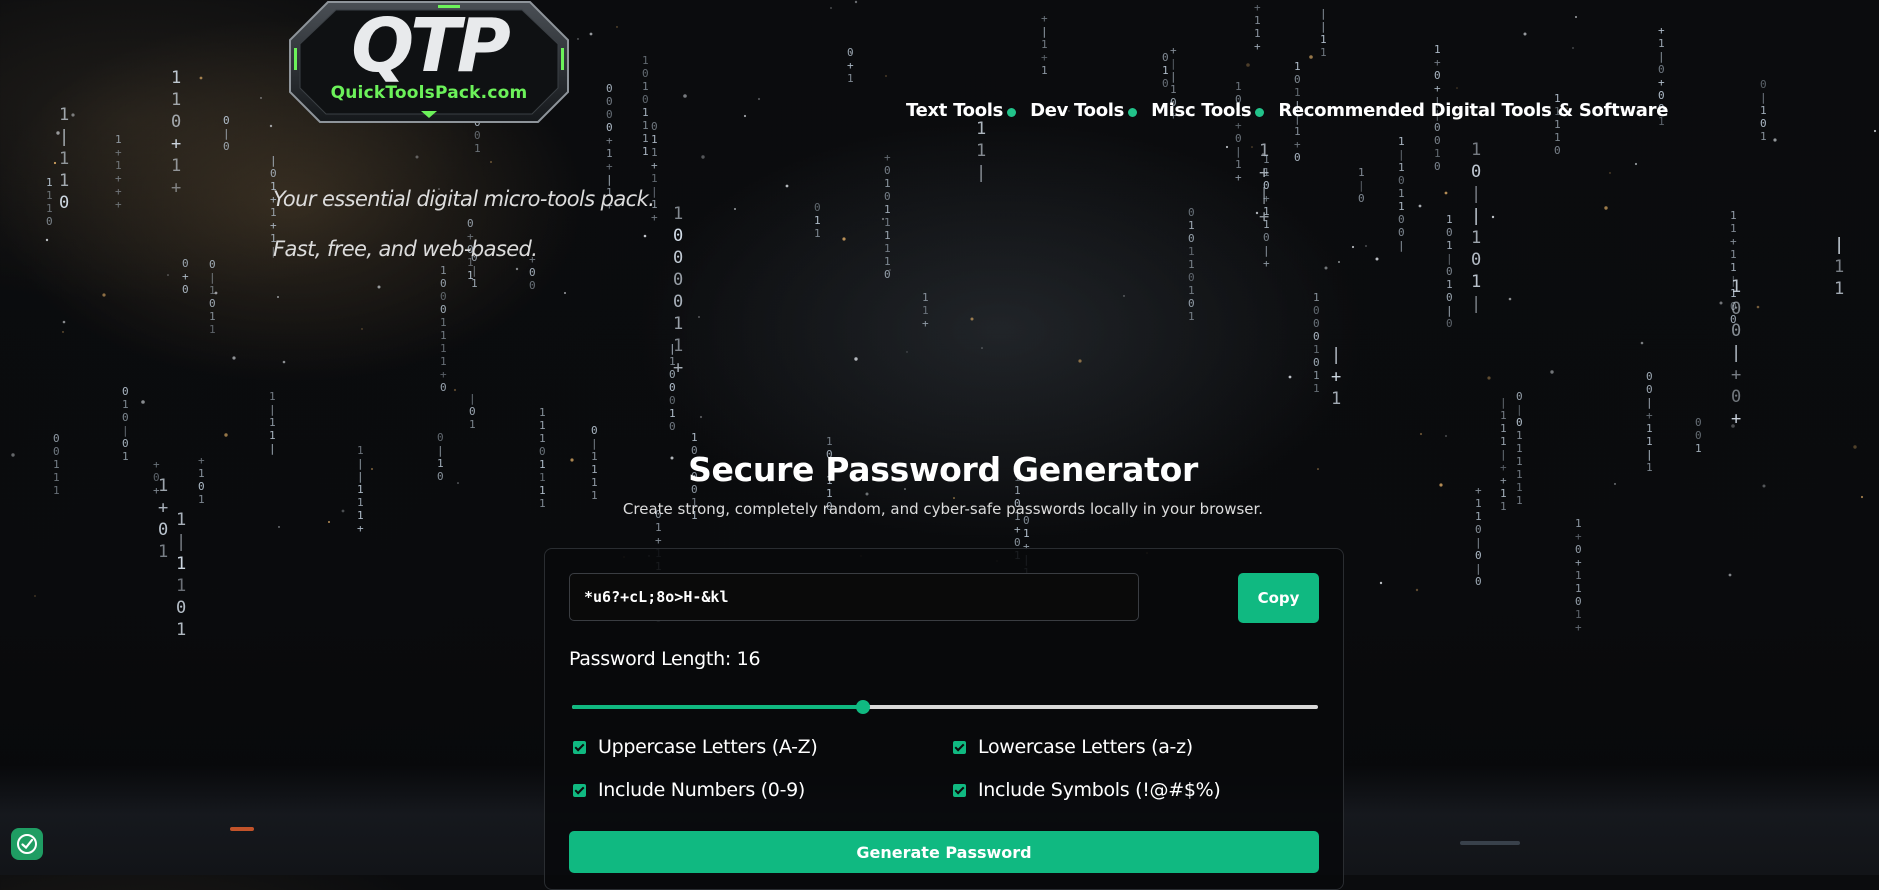 The height and width of the screenshot is (890, 1879). I want to click on password-length-slider, so click(945, 707).